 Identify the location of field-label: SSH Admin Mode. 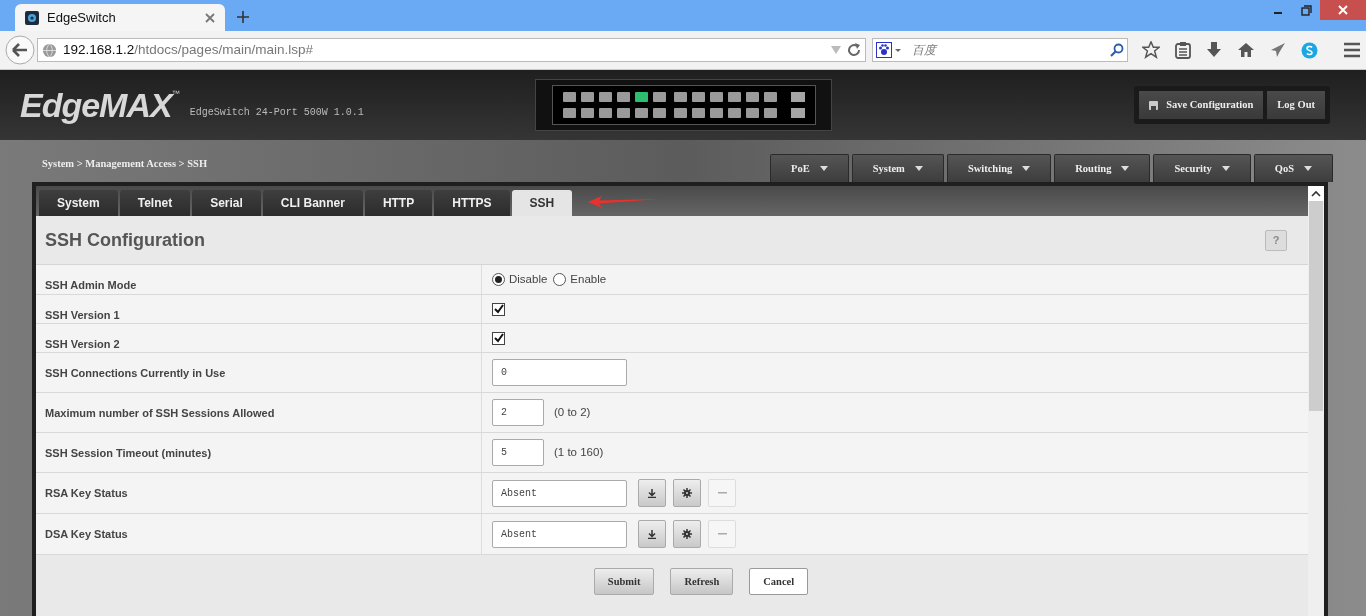
(91, 285).